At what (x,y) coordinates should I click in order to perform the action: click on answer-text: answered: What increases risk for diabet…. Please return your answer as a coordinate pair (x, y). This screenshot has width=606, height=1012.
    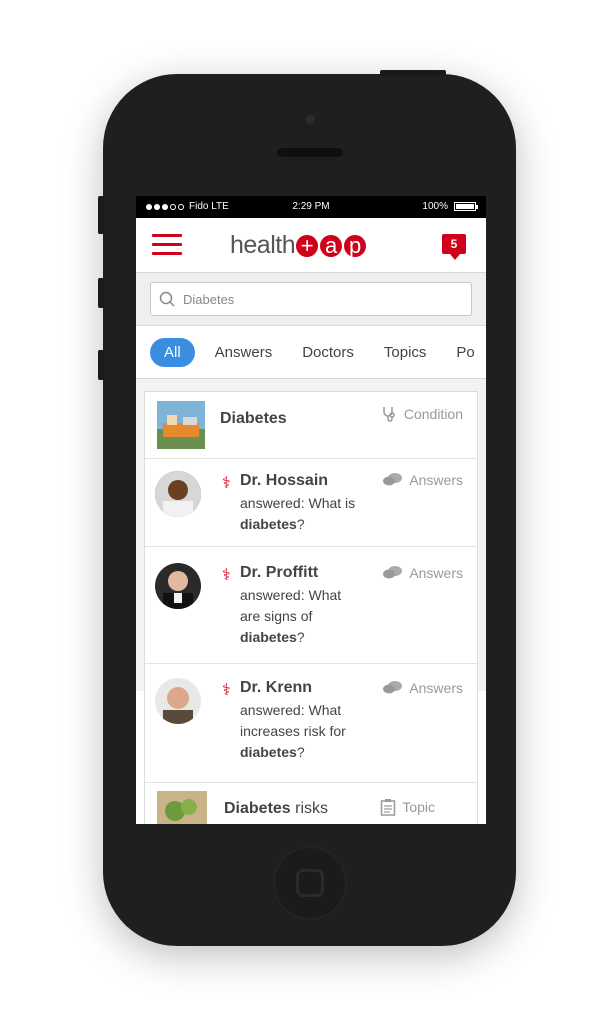
    Looking at the image, I should click on (293, 731).